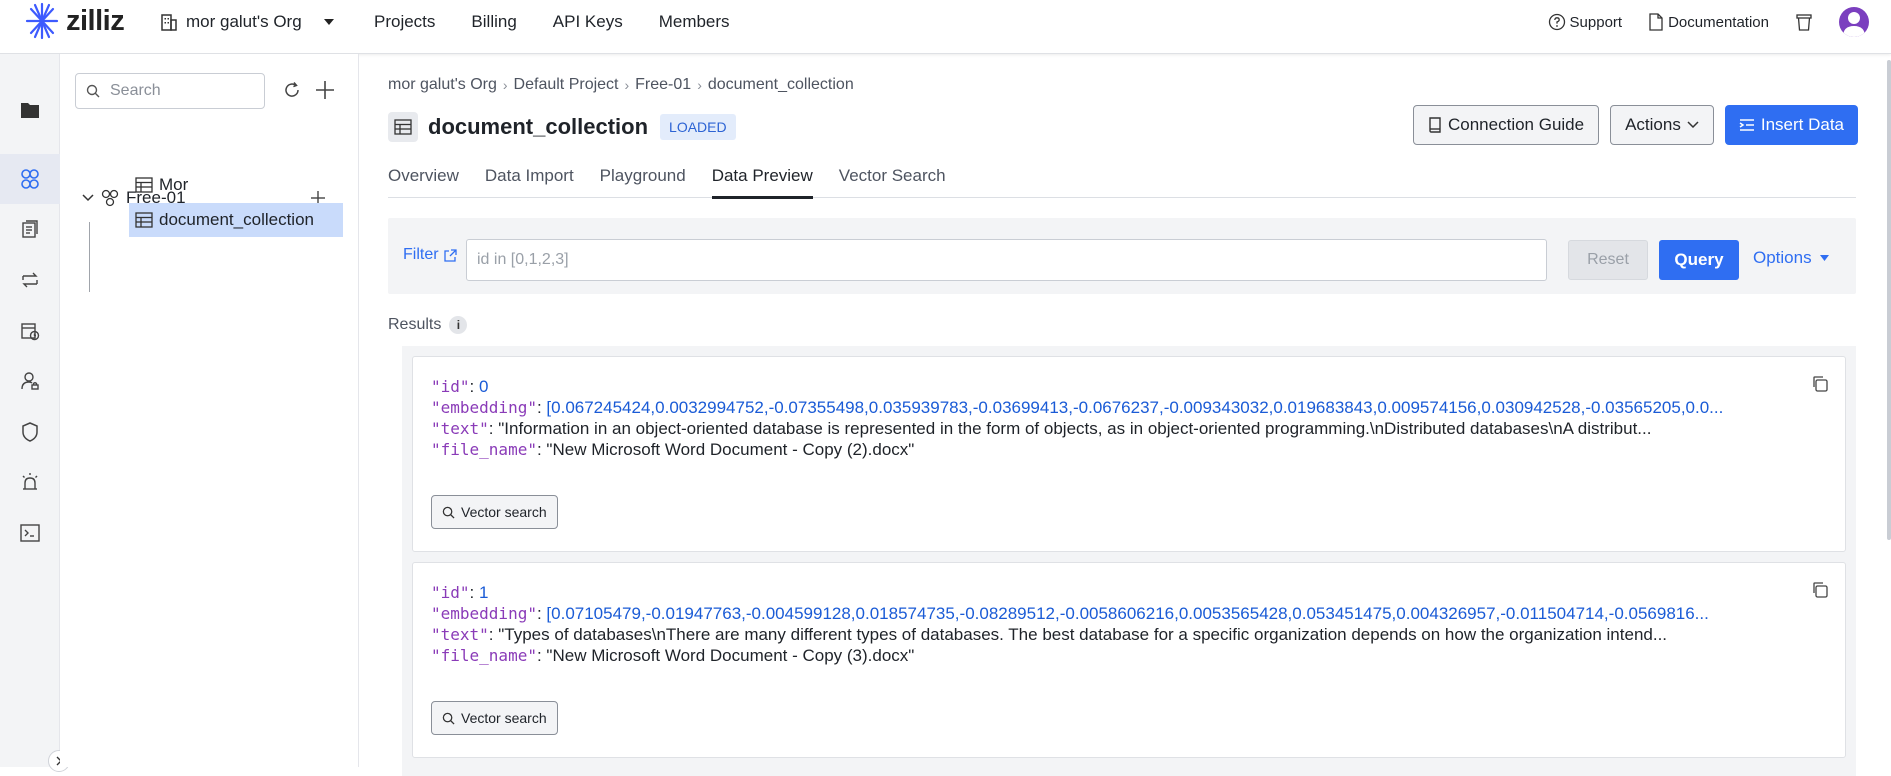 Image resolution: width=1891 pixels, height=776 pixels. What do you see at coordinates (1804, 22) in the screenshot?
I see `trash-icon` at bounding box center [1804, 22].